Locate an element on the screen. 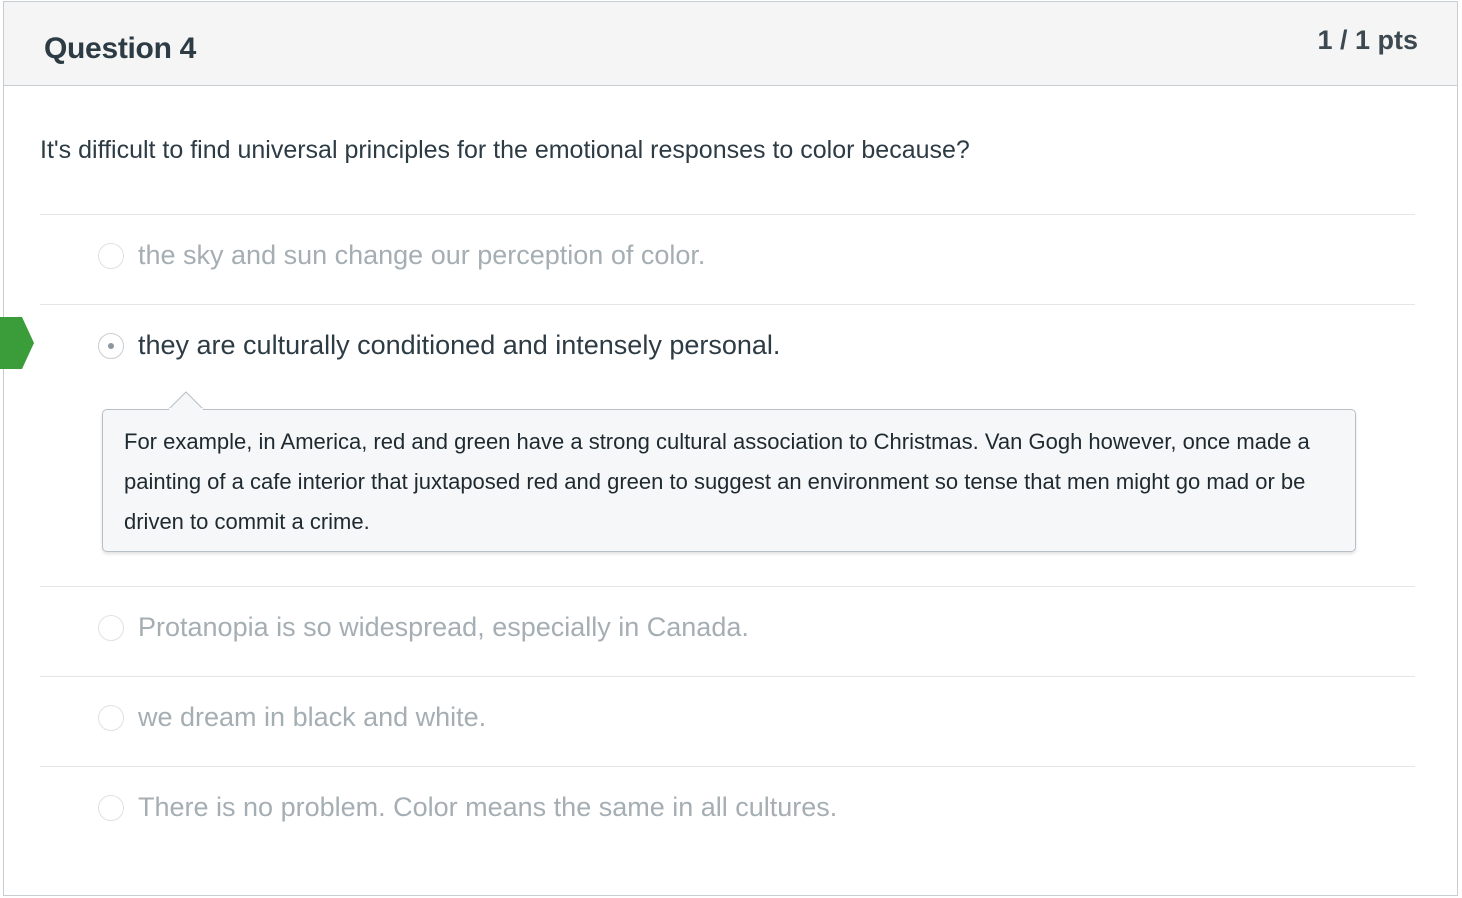 The width and height of the screenshot is (1462, 898). correct-answer-flag-icon is located at coordinates (17, 343).